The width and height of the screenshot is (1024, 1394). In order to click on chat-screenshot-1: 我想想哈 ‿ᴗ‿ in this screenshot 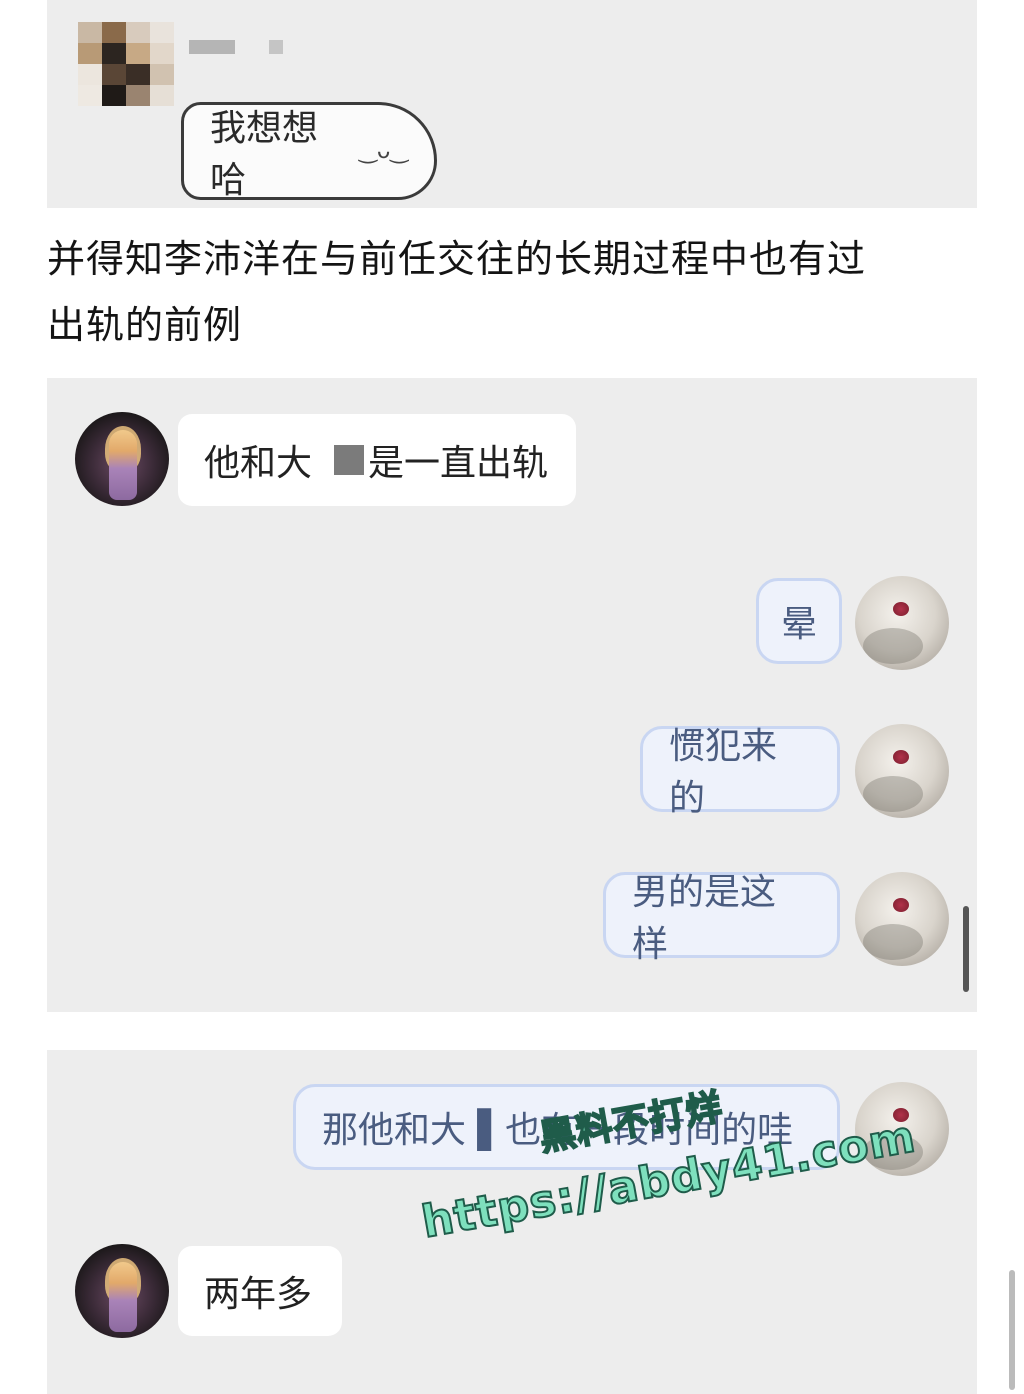, I will do `click(512, 104)`.